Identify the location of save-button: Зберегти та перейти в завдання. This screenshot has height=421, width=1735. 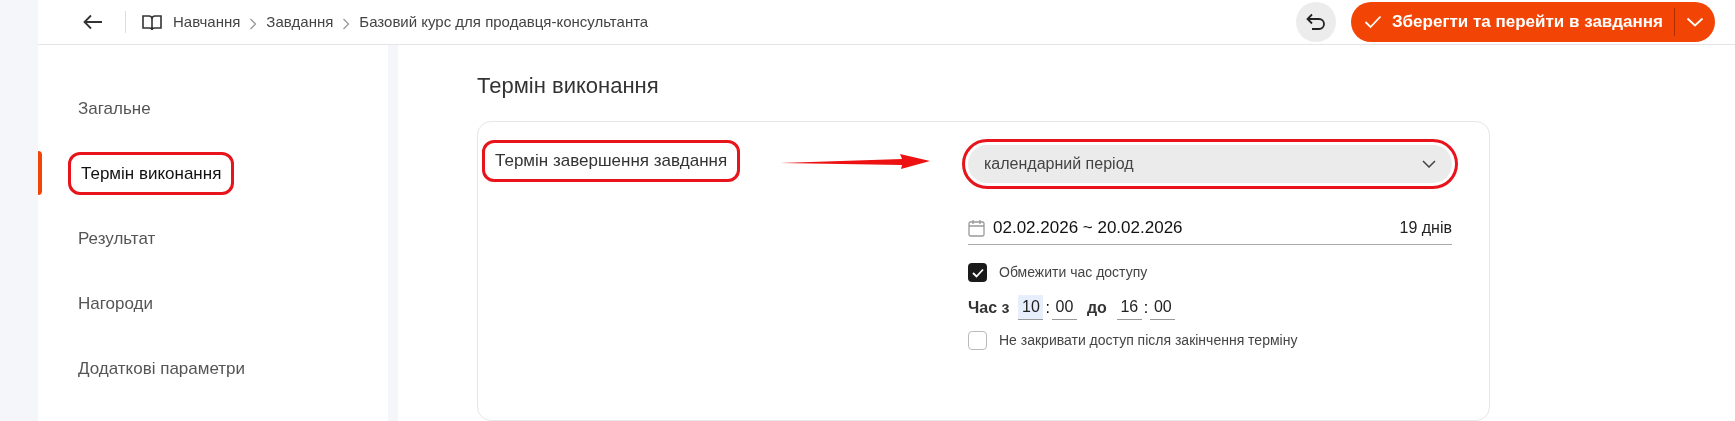
(1512, 22).